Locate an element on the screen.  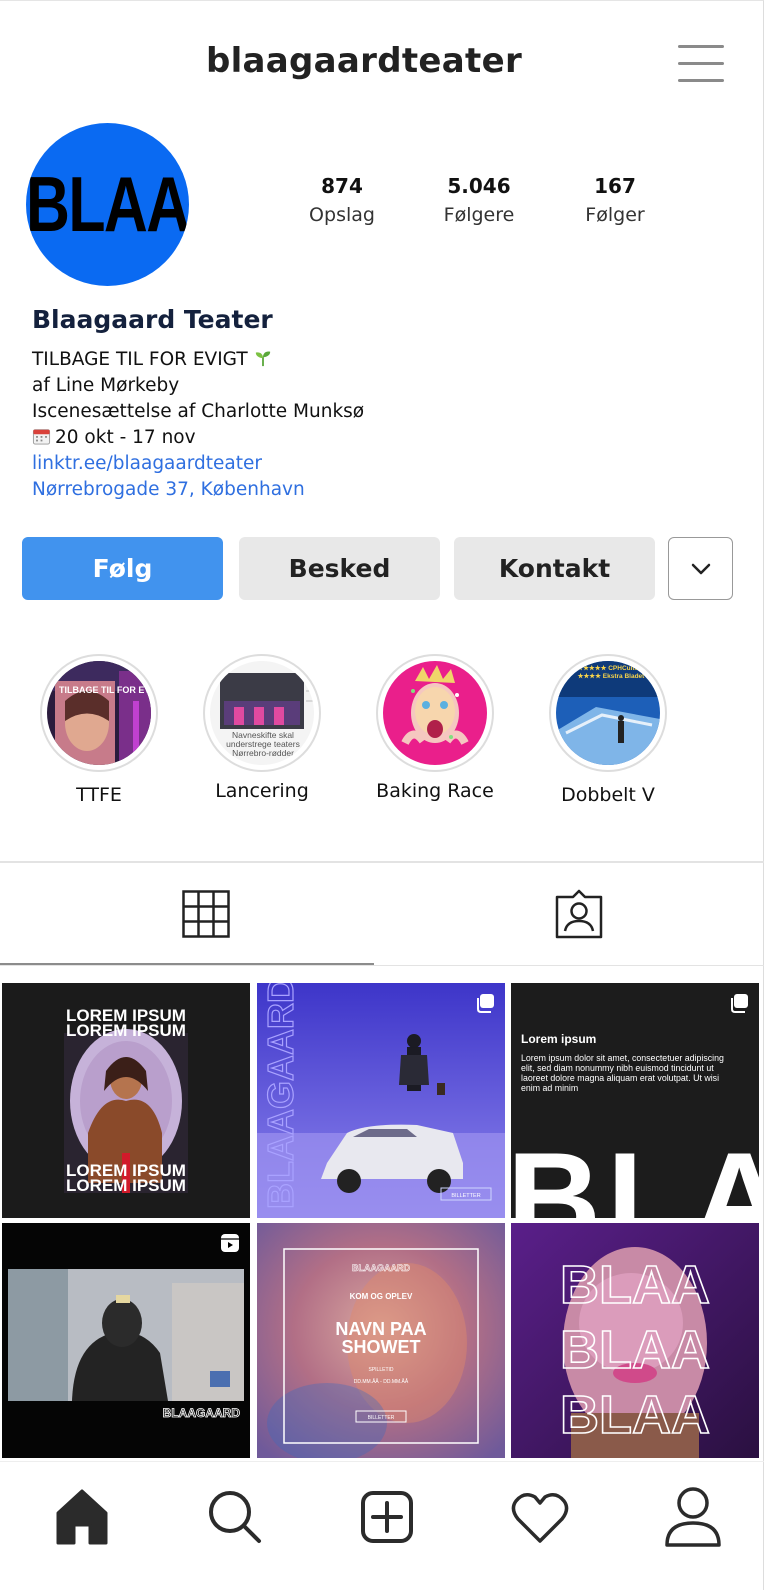
reel-icon is located at coordinates (230, 1243).